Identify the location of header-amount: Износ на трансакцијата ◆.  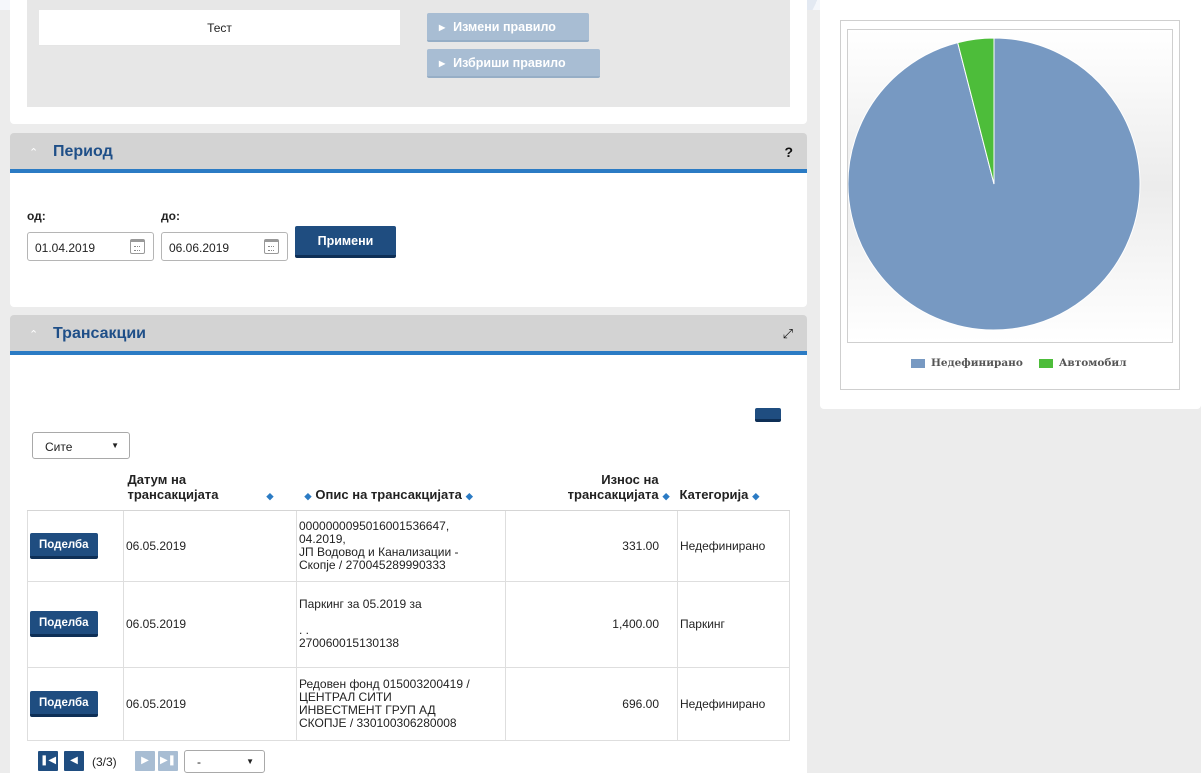
(591, 485).